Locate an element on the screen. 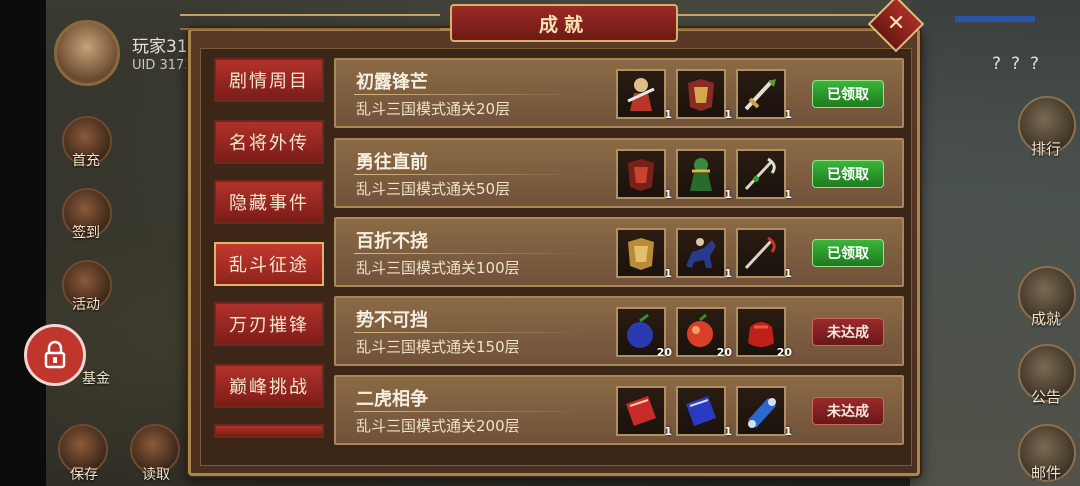 This screenshot has width=1080, height=486. tab-label: 乱斗征途 is located at coordinates (269, 265).